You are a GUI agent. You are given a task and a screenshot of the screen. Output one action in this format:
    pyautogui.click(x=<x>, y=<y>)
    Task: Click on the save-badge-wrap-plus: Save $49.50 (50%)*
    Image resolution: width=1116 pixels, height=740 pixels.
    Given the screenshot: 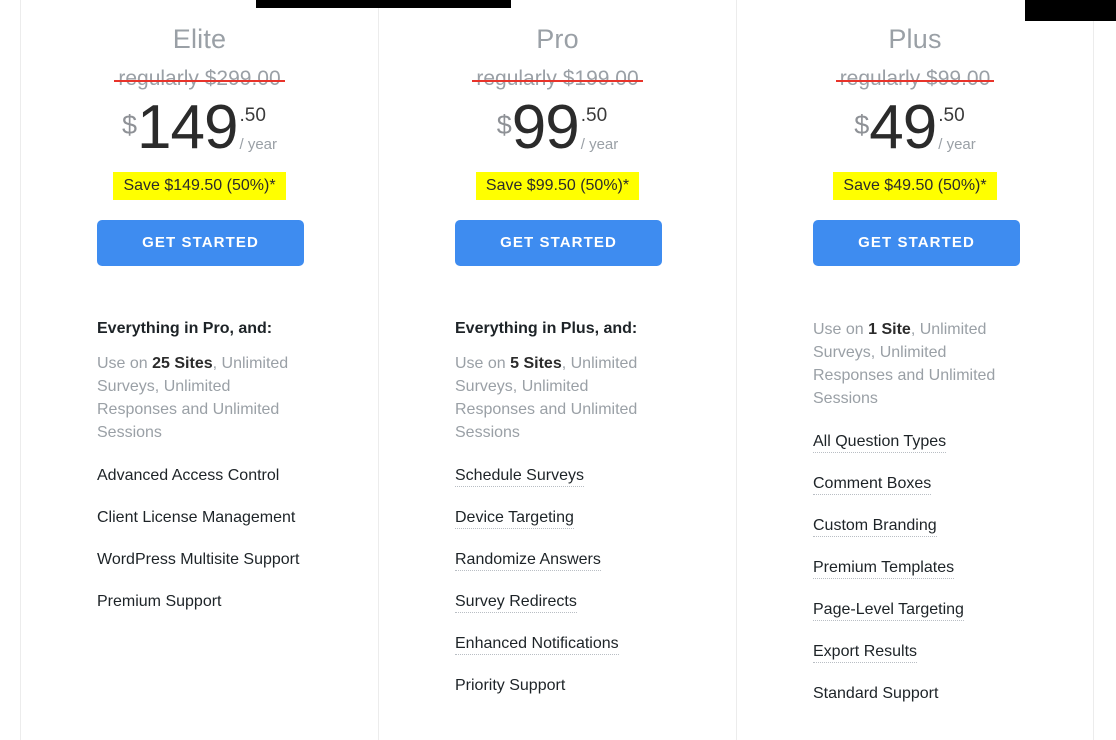 What is the action you would take?
    pyautogui.click(x=943, y=186)
    